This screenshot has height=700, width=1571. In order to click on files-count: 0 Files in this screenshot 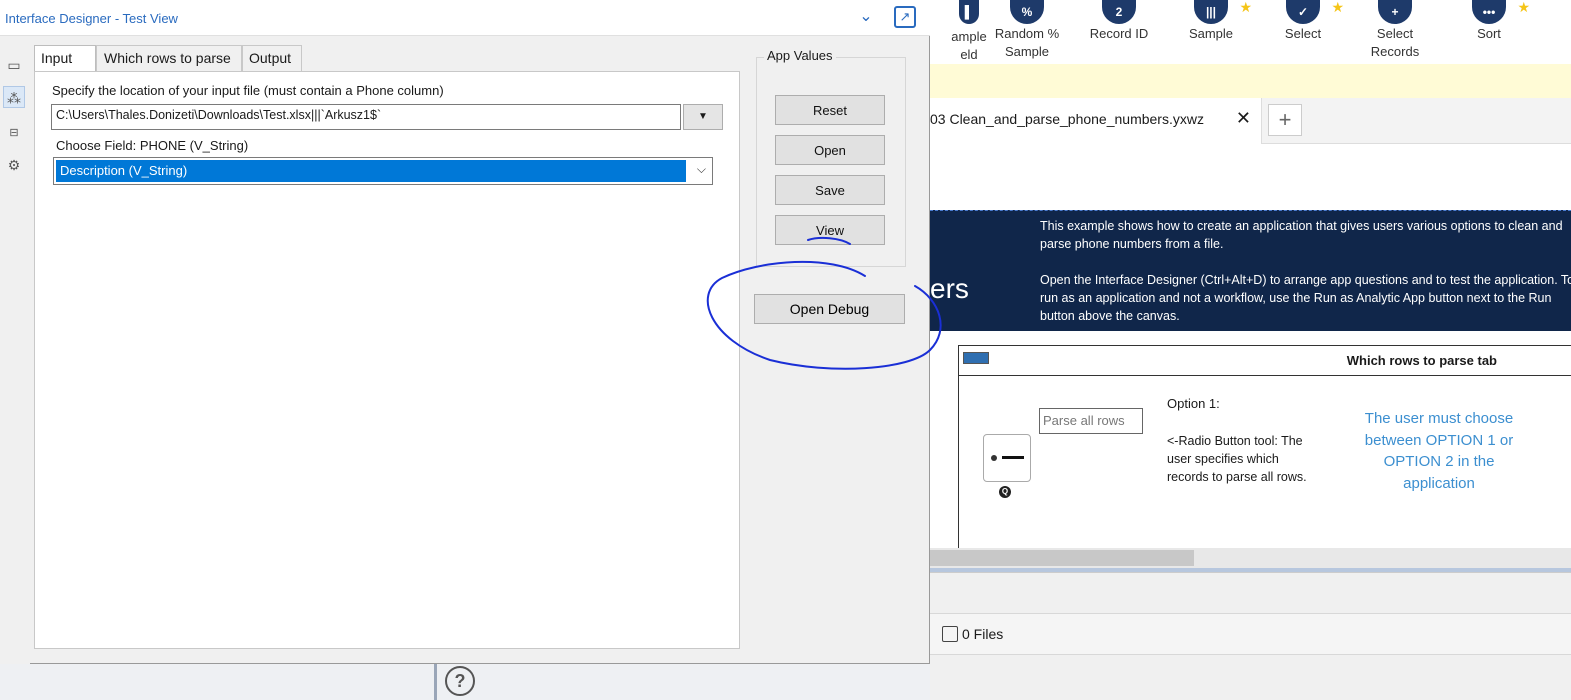, I will do `click(972, 634)`.